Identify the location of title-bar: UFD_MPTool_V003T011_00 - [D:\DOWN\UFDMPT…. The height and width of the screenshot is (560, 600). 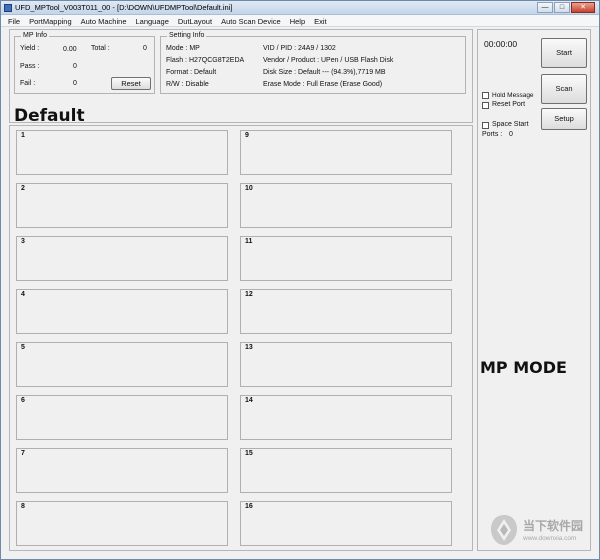
(300, 8).